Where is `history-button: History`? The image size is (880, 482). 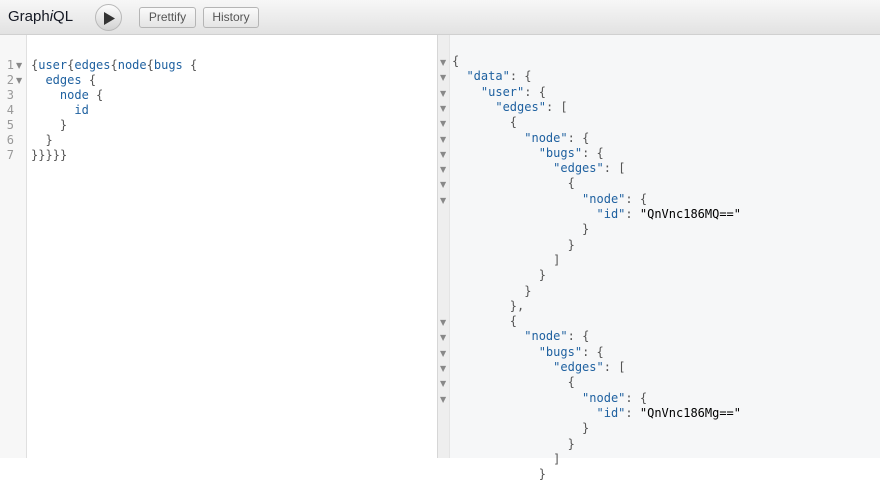 history-button: History is located at coordinates (231, 17).